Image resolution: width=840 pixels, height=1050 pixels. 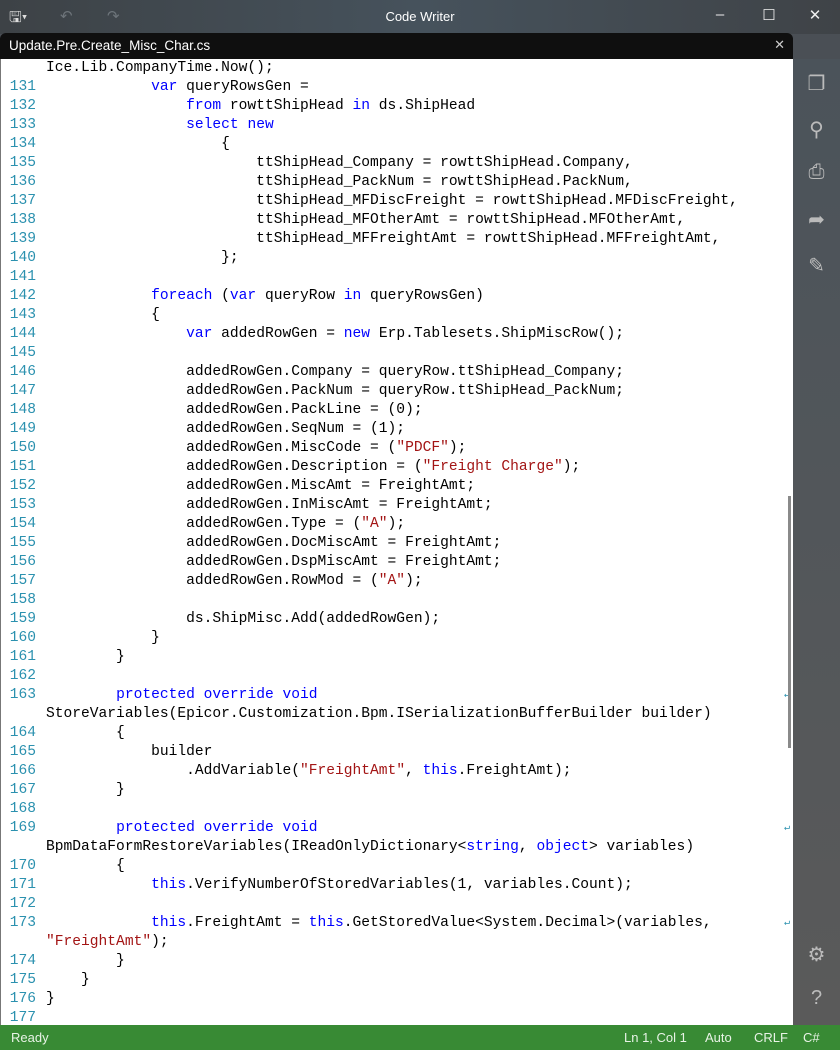 What do you see at coordinates (199, 334) in the screenshot?
I see `keyword-token: var` at bounding box center [199, 334].